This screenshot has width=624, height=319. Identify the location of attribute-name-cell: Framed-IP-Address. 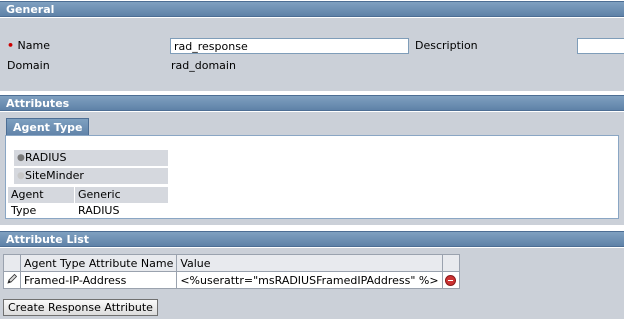
(98, 280).